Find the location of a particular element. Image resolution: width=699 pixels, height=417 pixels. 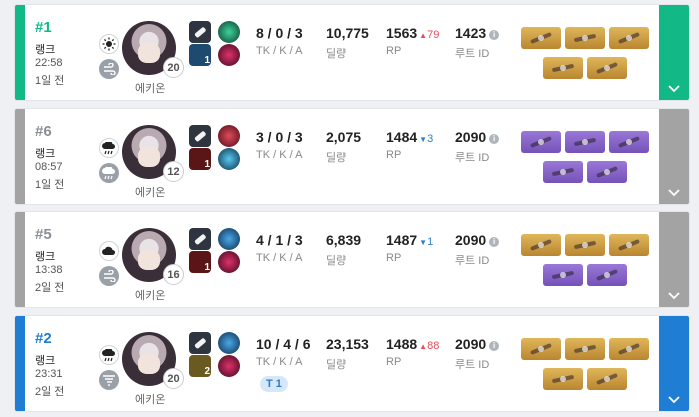

sun-icon is located at coordinates (109, 44).